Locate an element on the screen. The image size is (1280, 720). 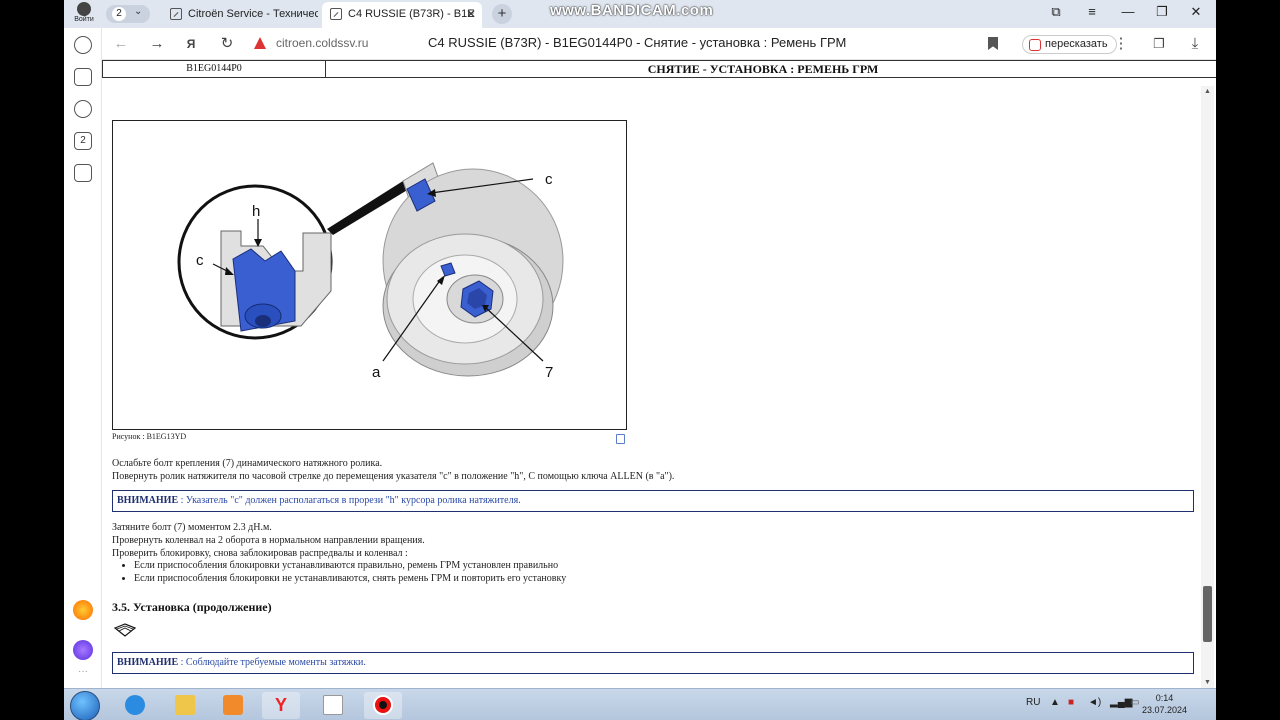
document-app-icon is located at coordinates (333, 705).